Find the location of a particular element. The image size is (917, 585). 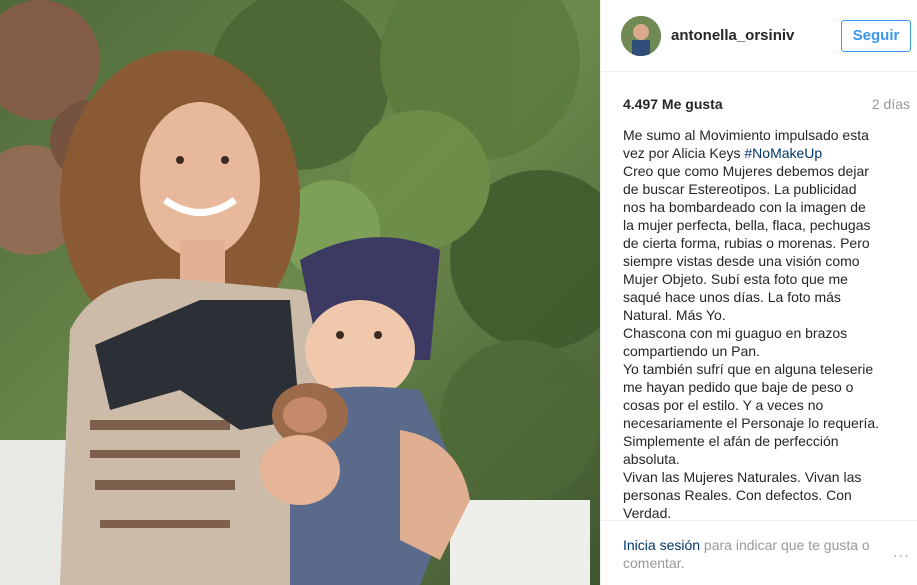

caption-line: necesariamente el Personaje lo requería. is located at coordinates (751, 423).